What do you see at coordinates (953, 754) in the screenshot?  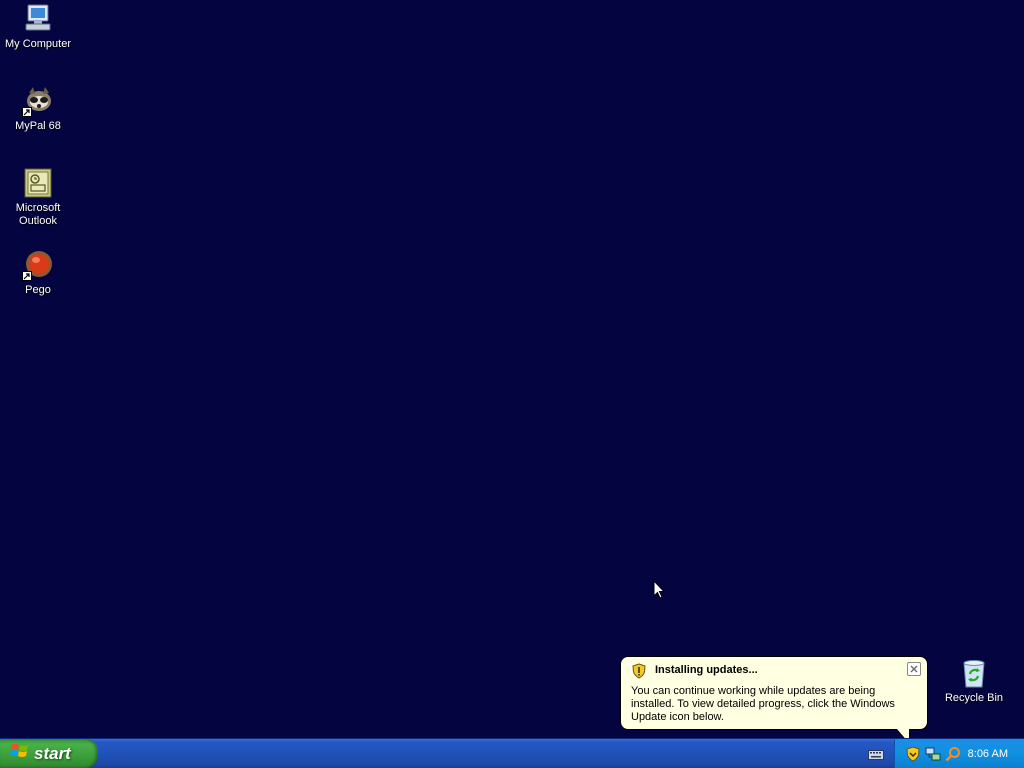 I see `search-icon` at bounding box center [953, 754].